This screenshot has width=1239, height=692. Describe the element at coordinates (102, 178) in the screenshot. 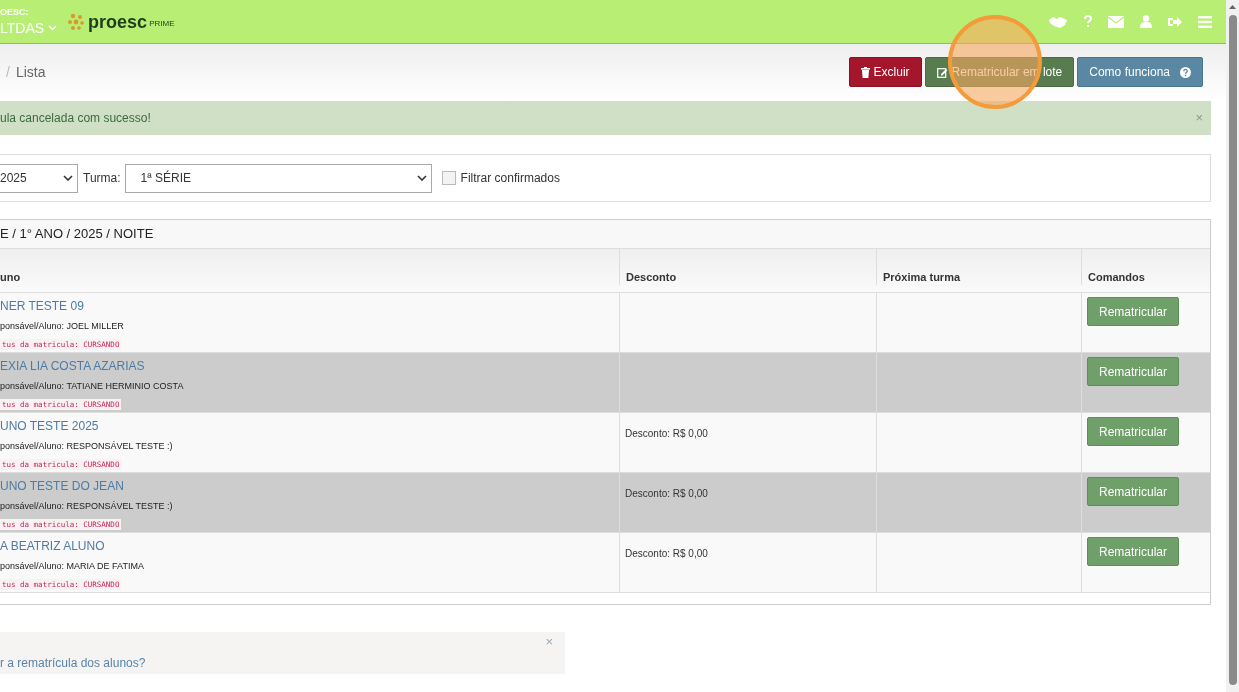

I see `class-label: Turma:` at that location.